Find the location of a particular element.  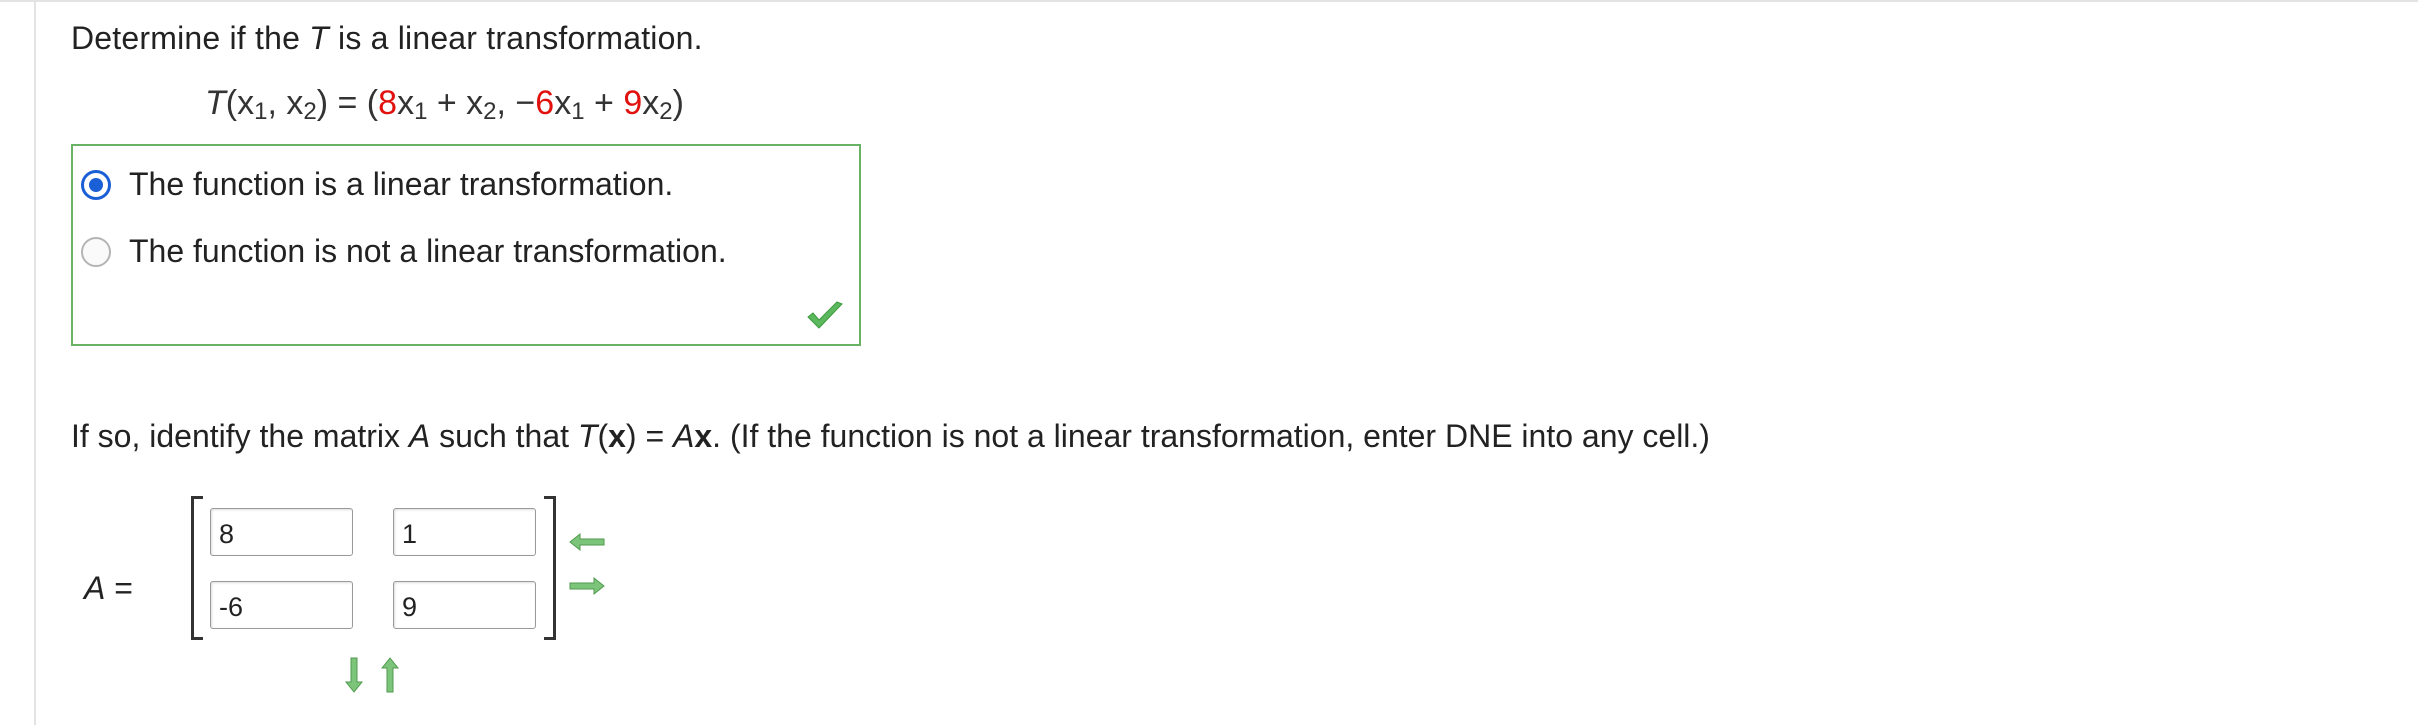

eq-open: (x is located at coordinates (240, 103).